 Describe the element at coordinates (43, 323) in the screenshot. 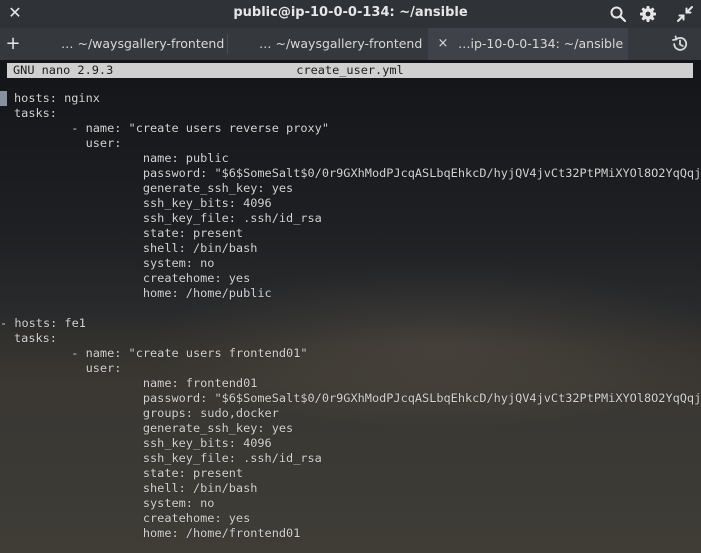

I see `file-line: - hosts: fe1` at that location.